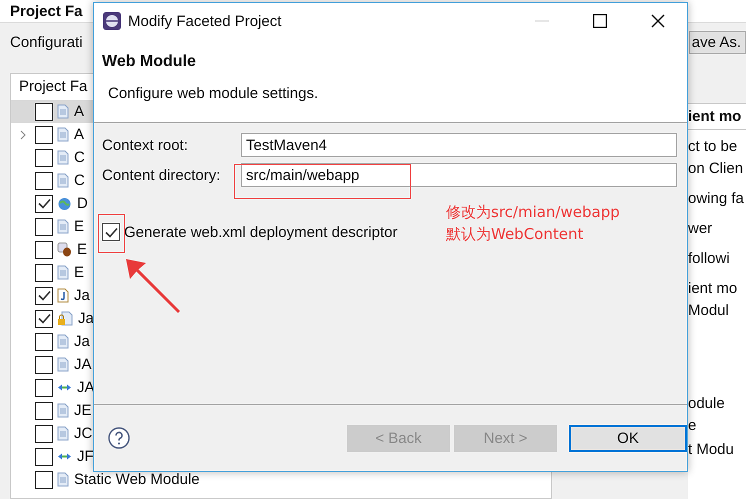 The image size is (746, 499). Describe the element at coordinates (162, 175) in the screenshot. I see `field-label: Content directory:` at that location.